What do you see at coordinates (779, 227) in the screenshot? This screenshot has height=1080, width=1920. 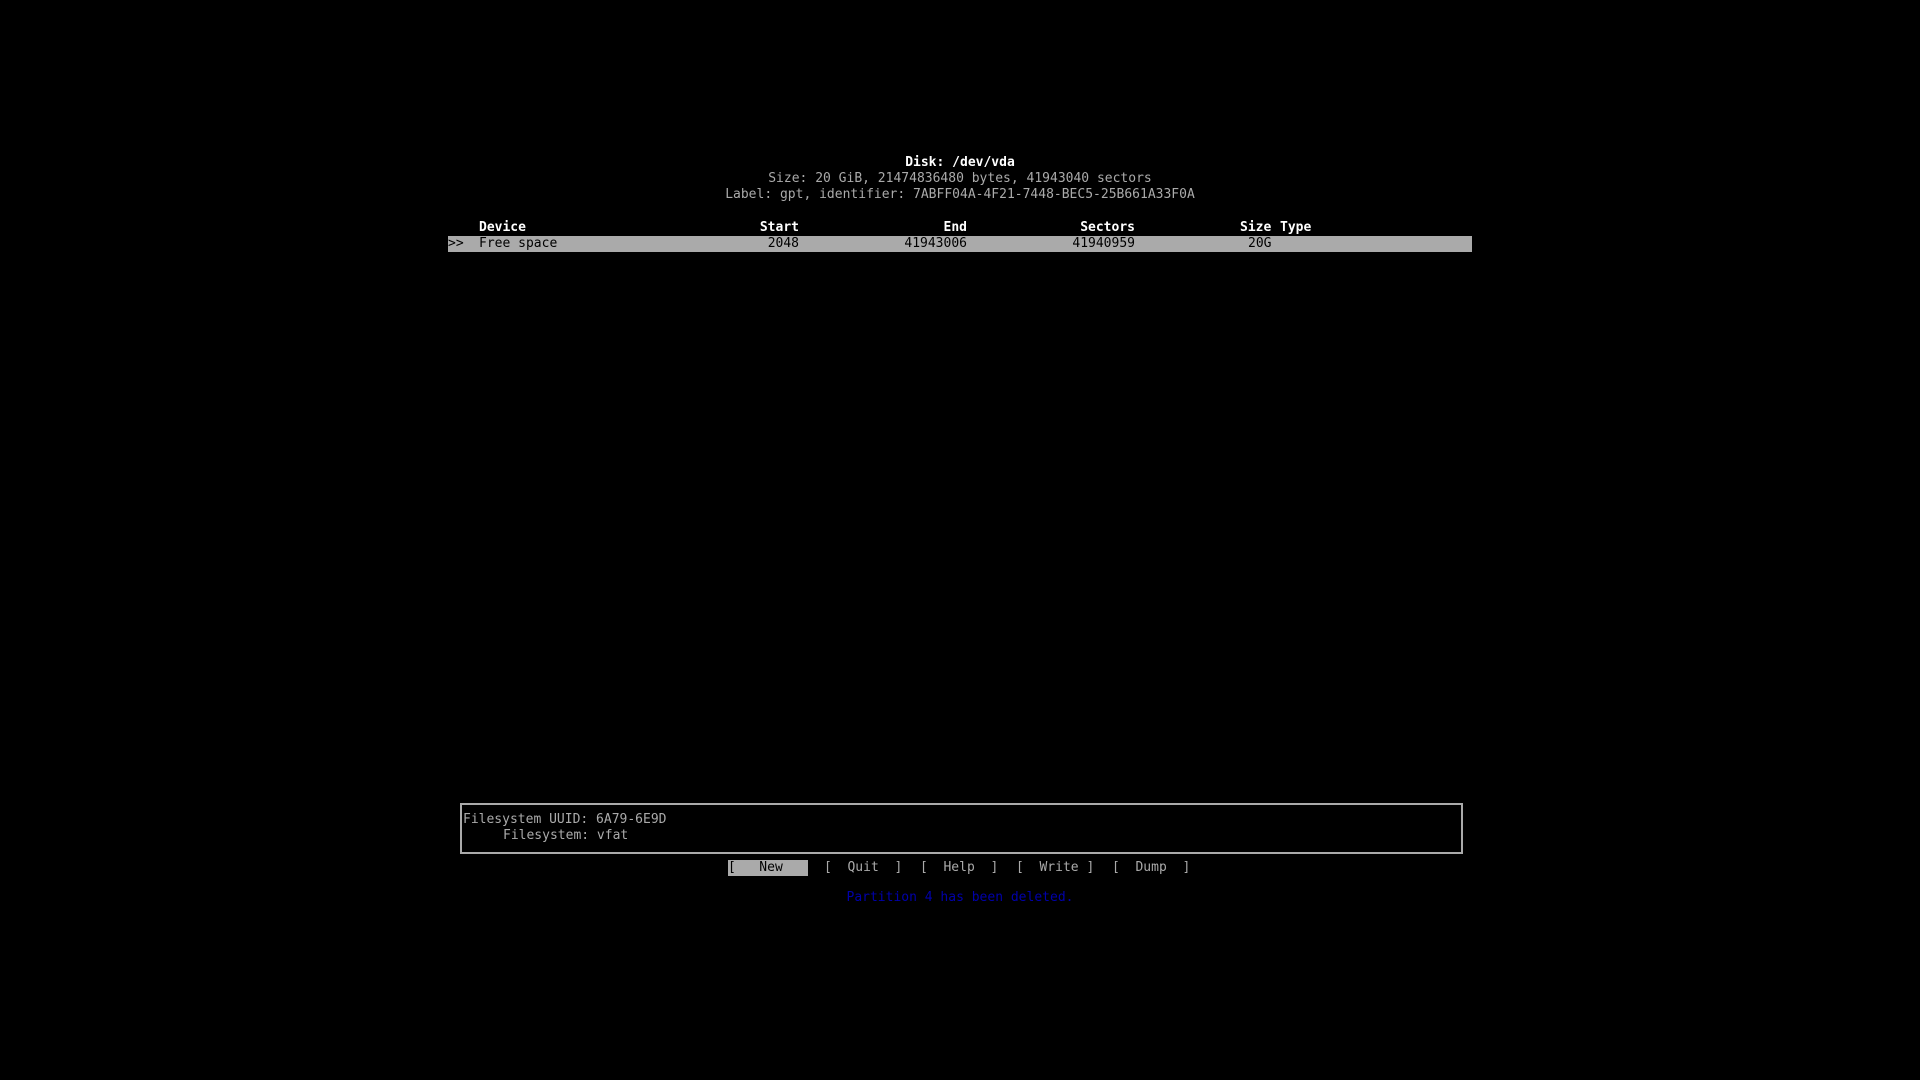 I see `column-header-start: Start` at bounding box center [779, 227].